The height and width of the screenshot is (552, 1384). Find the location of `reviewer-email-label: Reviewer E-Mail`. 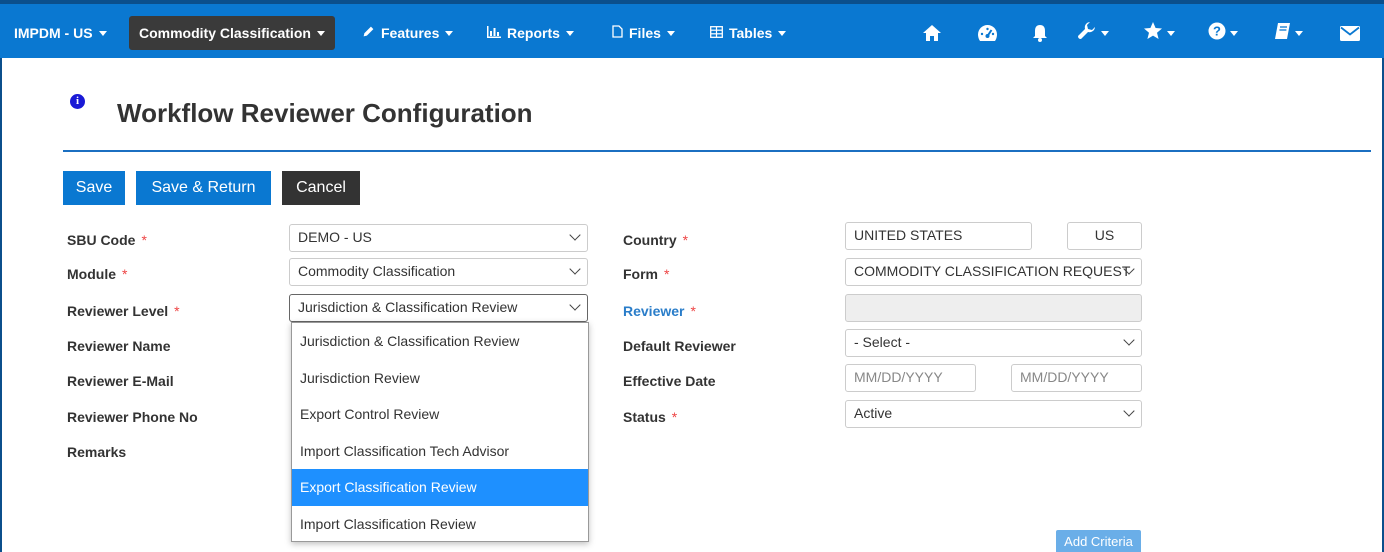

reviewer-email-label: Reviewer E-Mail is located at coordinates (120, 381).